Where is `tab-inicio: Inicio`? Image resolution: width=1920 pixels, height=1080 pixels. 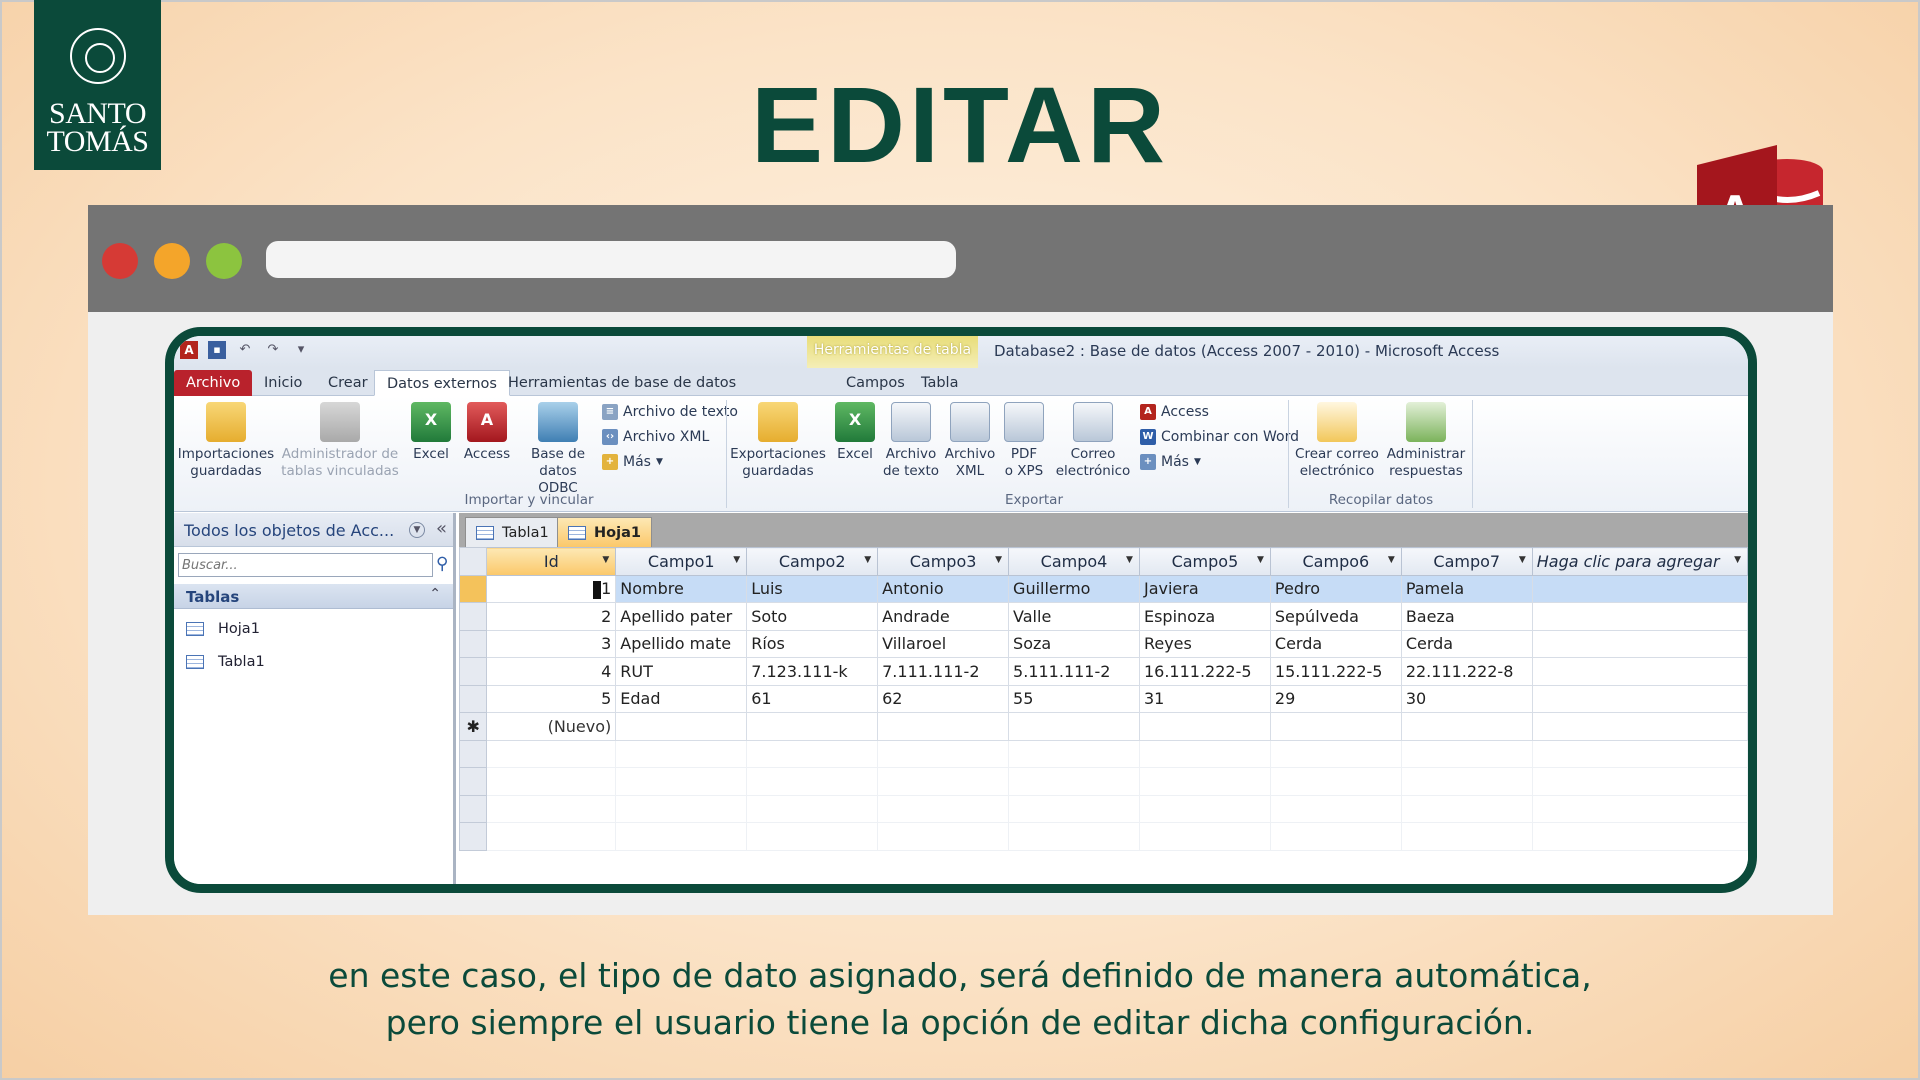 tab-inicio: Inicio is located at coordinates (283, 383).